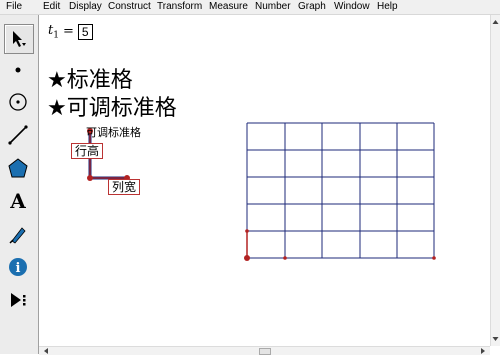 This screenshot has width=500, height=355. Describe the element at coordinates (113, 132) in the screenshot. I see `control-caption: 可调标准格` at that location.